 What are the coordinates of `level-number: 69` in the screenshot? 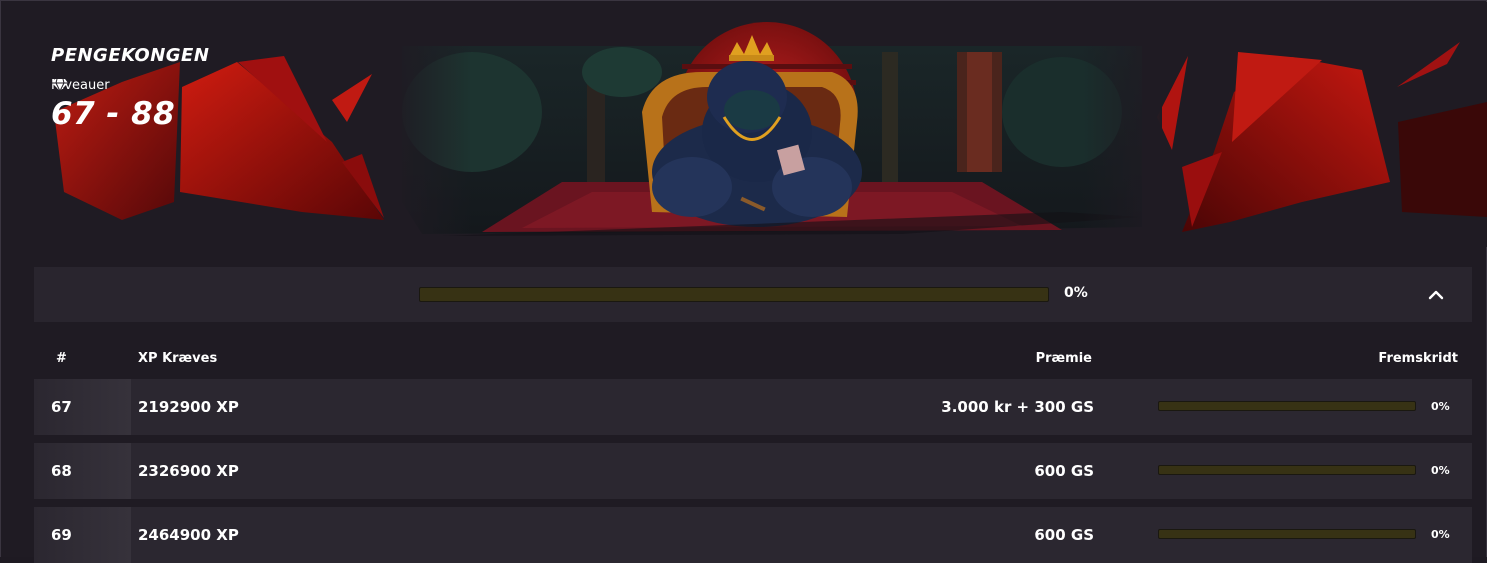 It's located at (61, 535).